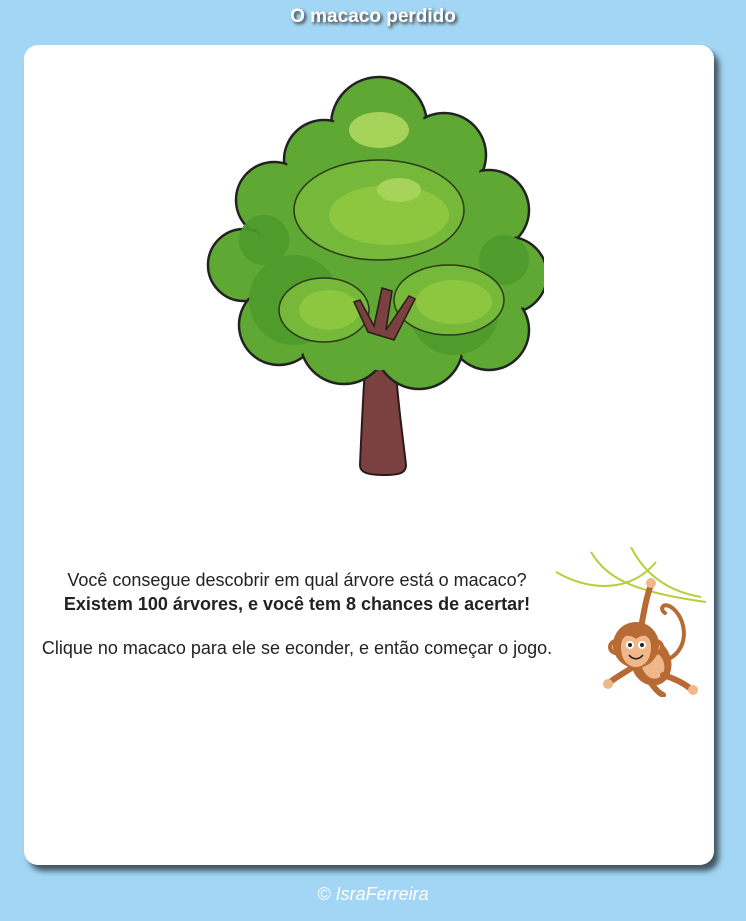  What do you see at coordinates (373, 894) in the screenshot?
I see `footer-credit: © IsraFerreira` at bounding box center [373, 894].